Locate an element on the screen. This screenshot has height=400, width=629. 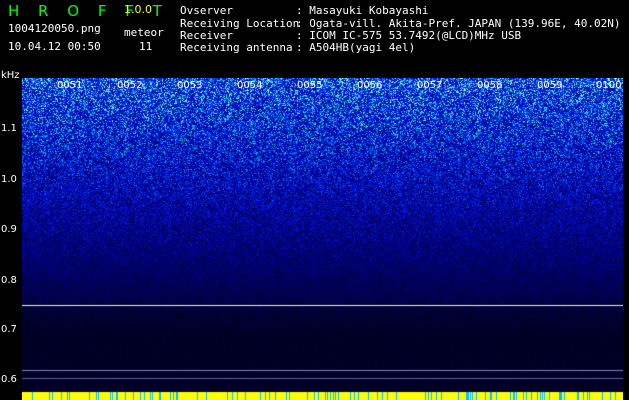
meteor-count: 11 is located at coordinates (146, 46).